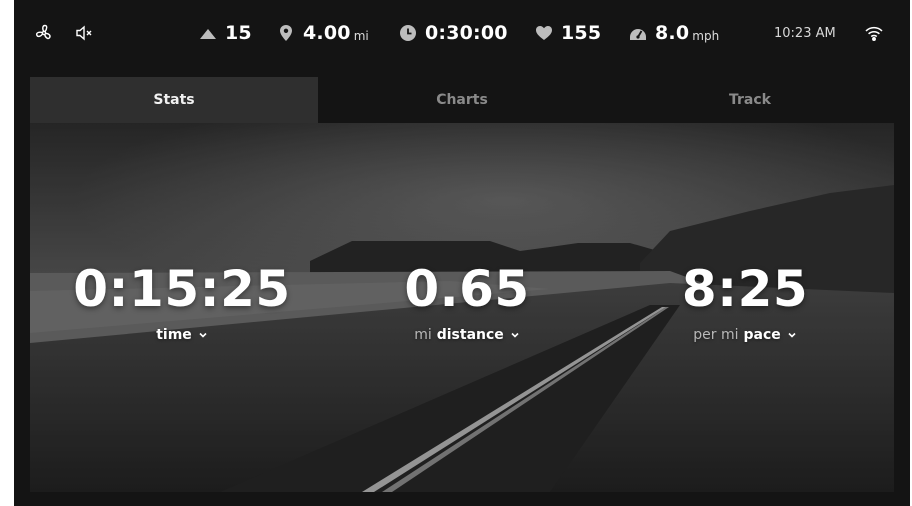  I want to click on stat-time: 0:15:25 time, so click(182, 303).